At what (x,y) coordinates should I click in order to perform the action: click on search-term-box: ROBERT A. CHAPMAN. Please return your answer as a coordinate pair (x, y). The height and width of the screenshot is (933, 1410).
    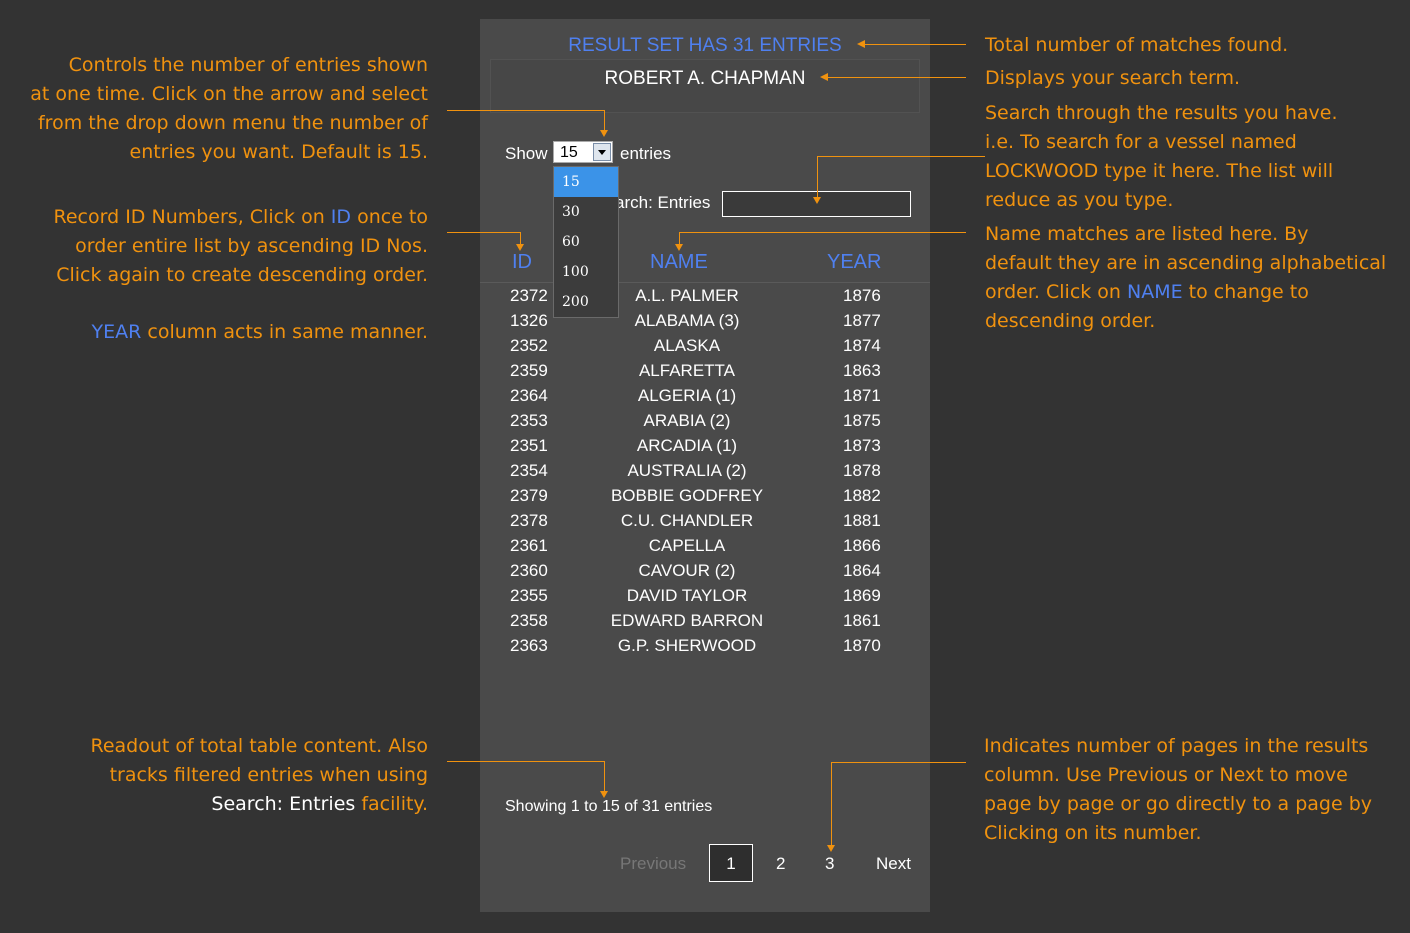
    Looking at the image, I should click on (705, 86).